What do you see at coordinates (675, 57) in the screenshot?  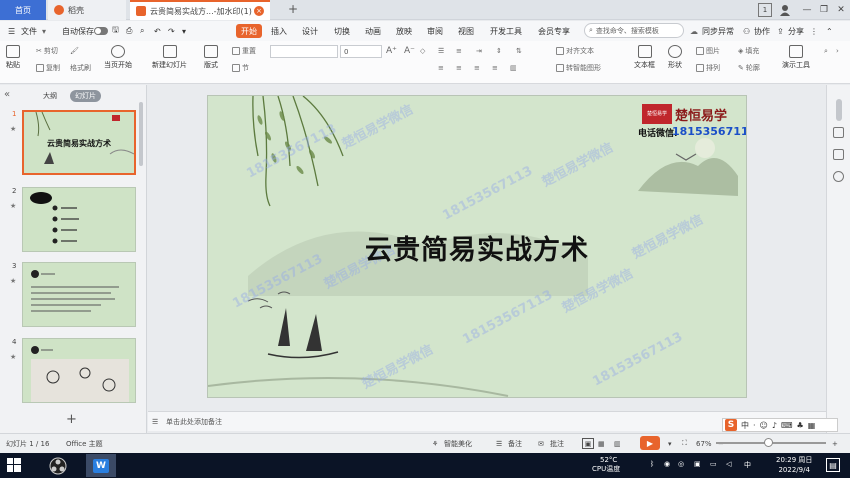 I see `shape-button: 形状` at bounding box center [675, 57].